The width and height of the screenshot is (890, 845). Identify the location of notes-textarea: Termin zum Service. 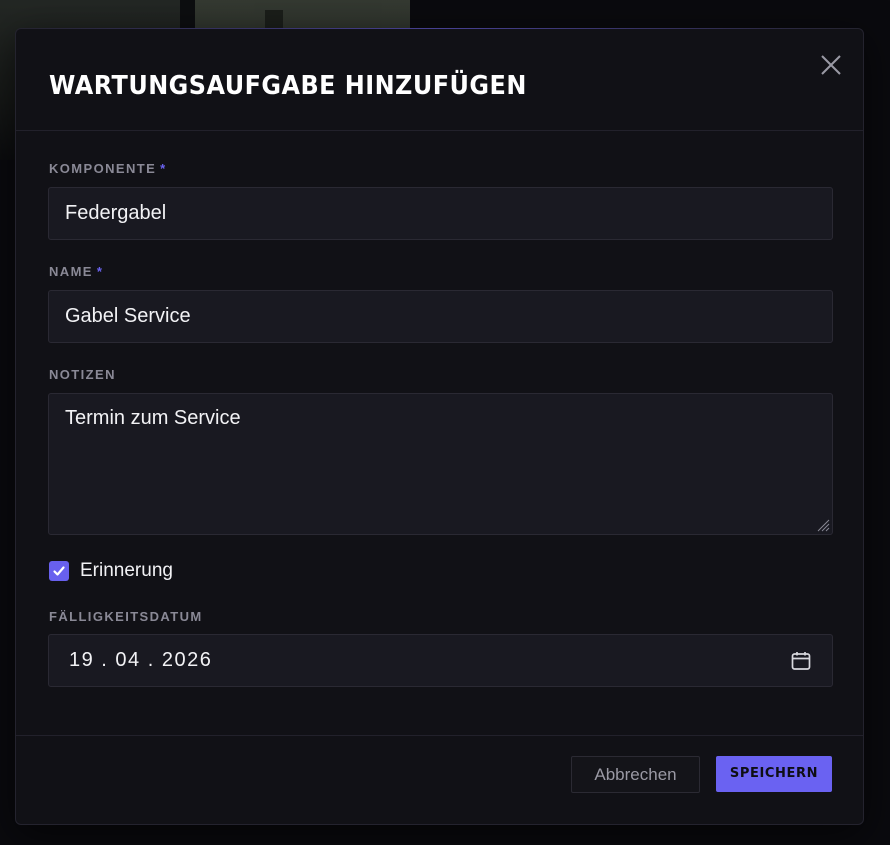
(440, 464).